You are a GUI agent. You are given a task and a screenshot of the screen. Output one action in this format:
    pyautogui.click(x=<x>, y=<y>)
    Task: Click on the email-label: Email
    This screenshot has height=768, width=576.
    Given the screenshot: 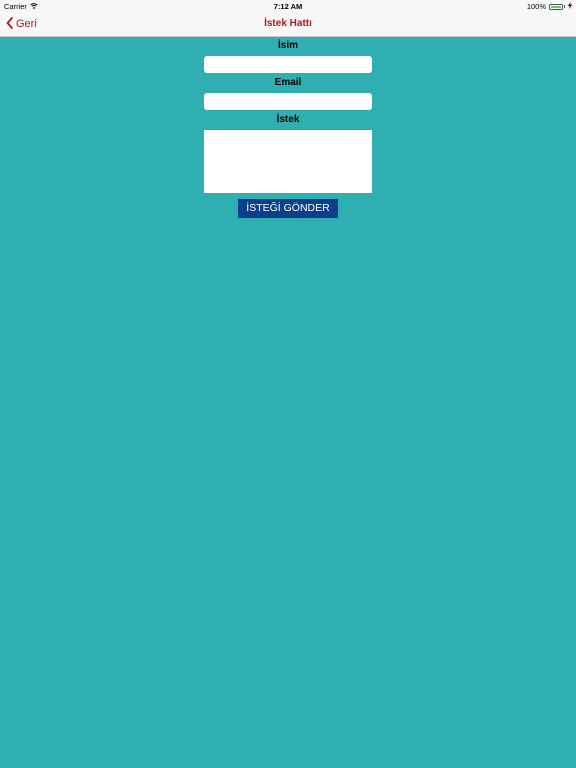 What is the action you would take?
    pyautogui.click(x=288, y=82)
    